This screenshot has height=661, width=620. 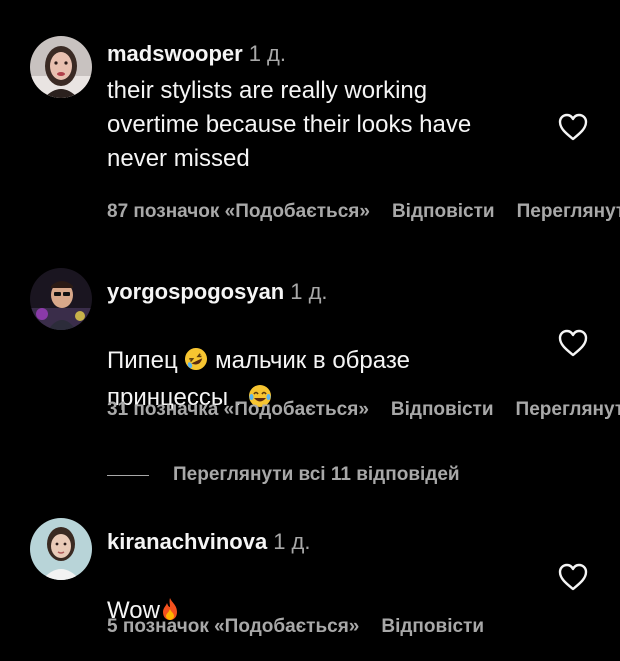 I want to click on divider-line, so click(x=128, y=475).